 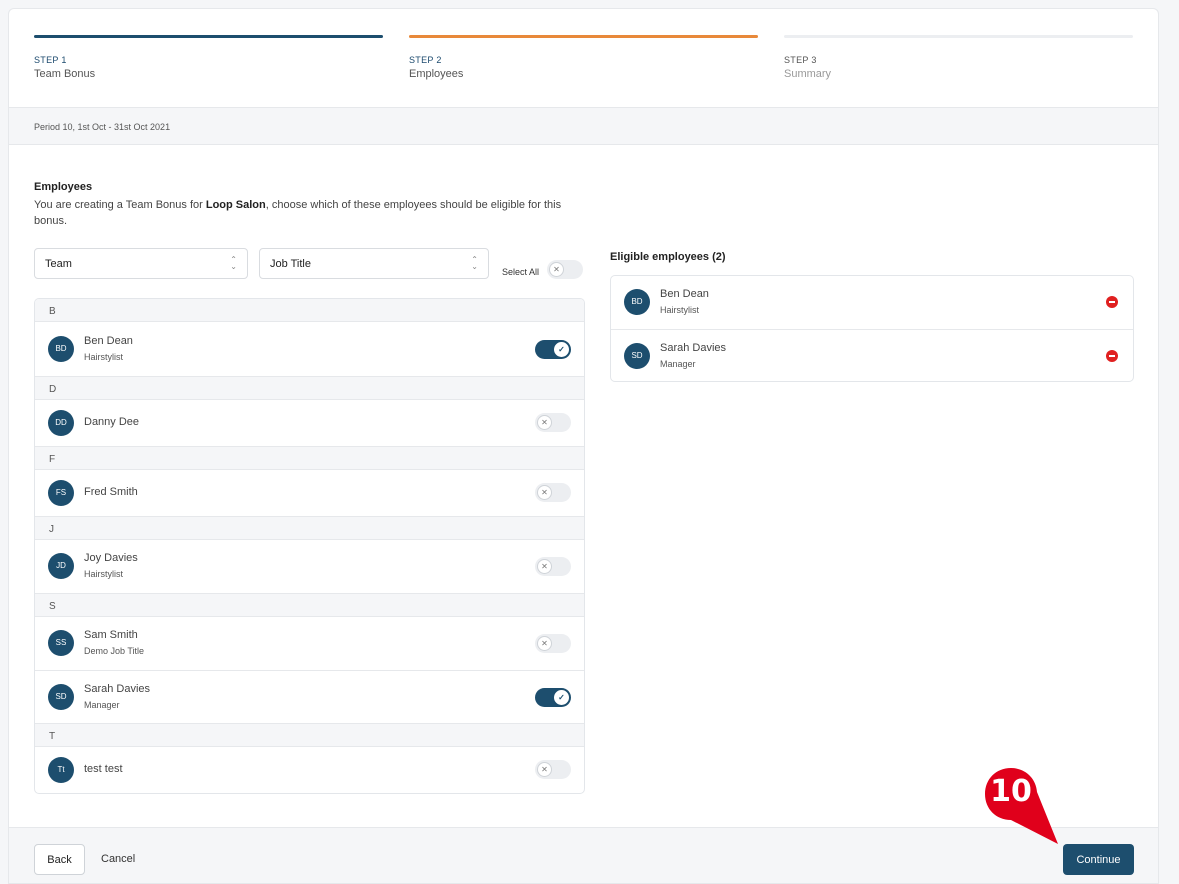 What do you see at coordinates (800, 60) in the screenshot?
I see `step-3-number: STEP 3` at bounding box center [800, 60].